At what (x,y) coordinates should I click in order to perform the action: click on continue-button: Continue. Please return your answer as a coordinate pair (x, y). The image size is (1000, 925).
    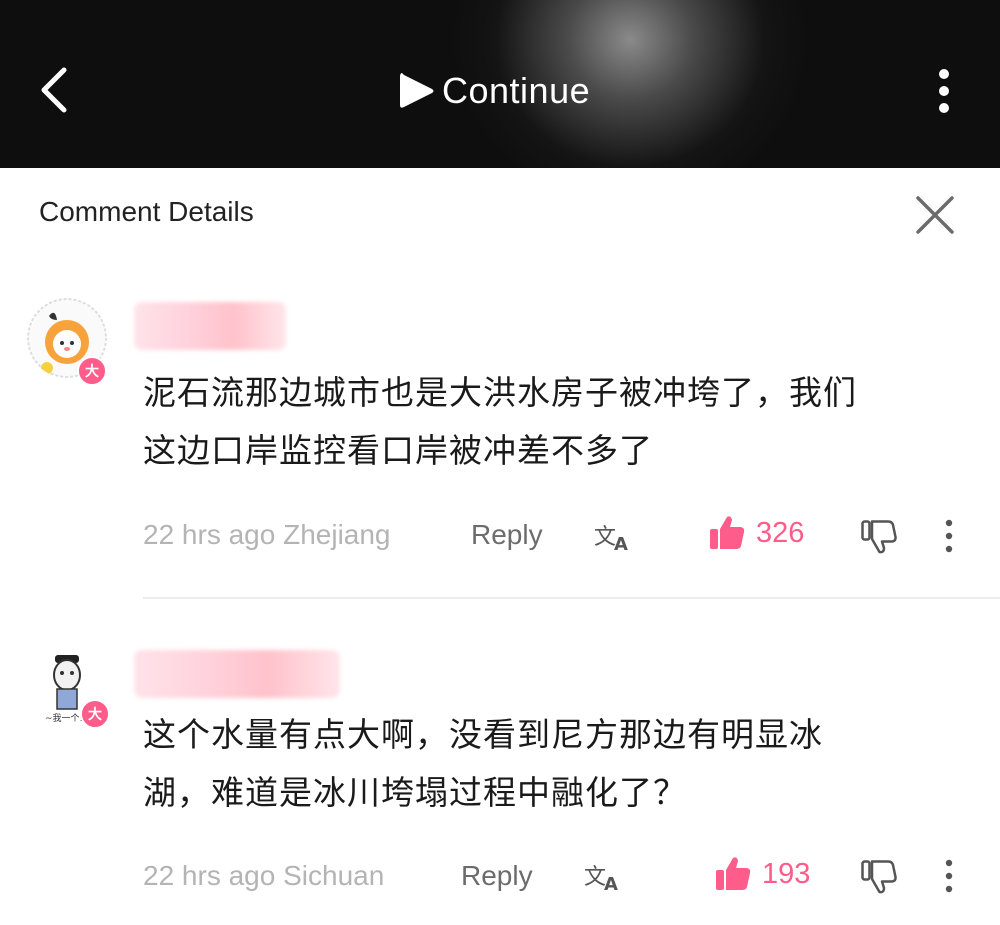
    Looking at the image, I should click on (493, 91).